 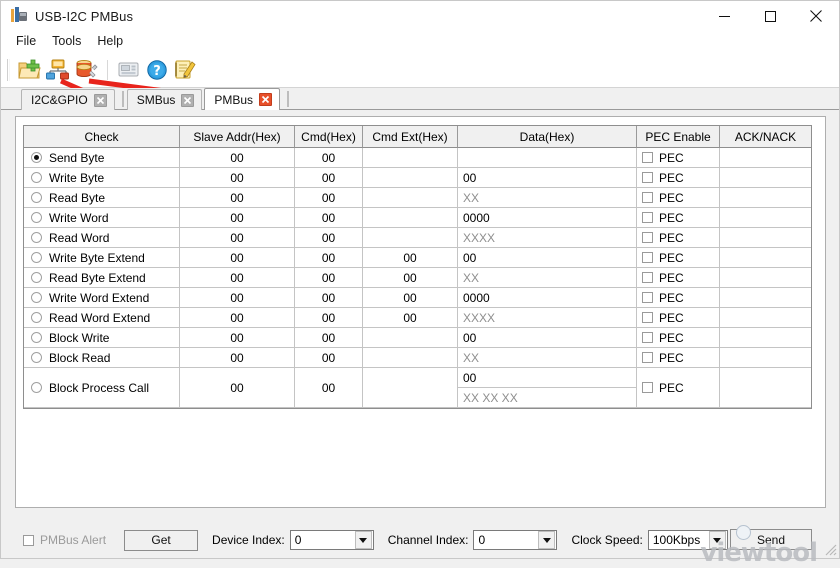 I want to click on device-panel-icon, so click(x=129, y=70).